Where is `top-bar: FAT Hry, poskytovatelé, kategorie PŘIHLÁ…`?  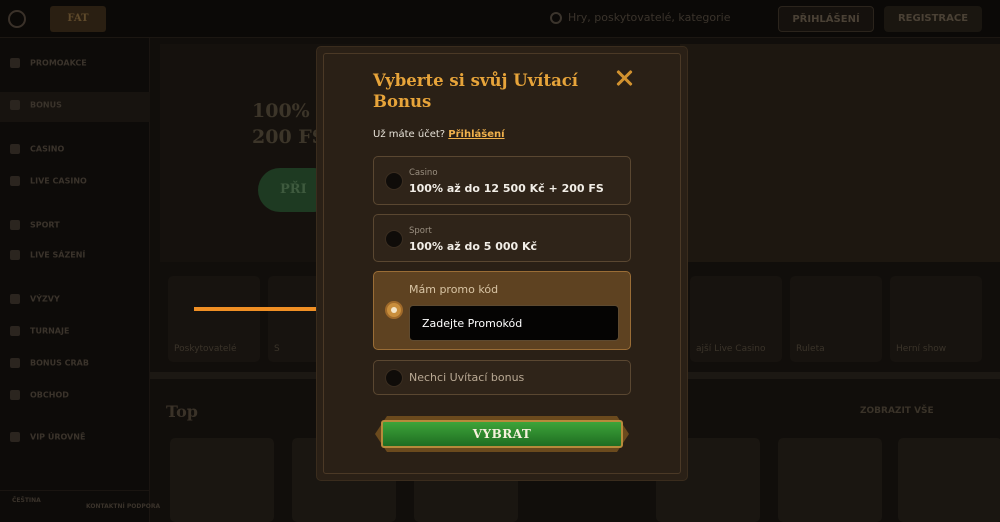
top-bar: FAT Hry, poskytovatelé, kategorie PŘIHLÁ… is located at coordinates (500, 19).